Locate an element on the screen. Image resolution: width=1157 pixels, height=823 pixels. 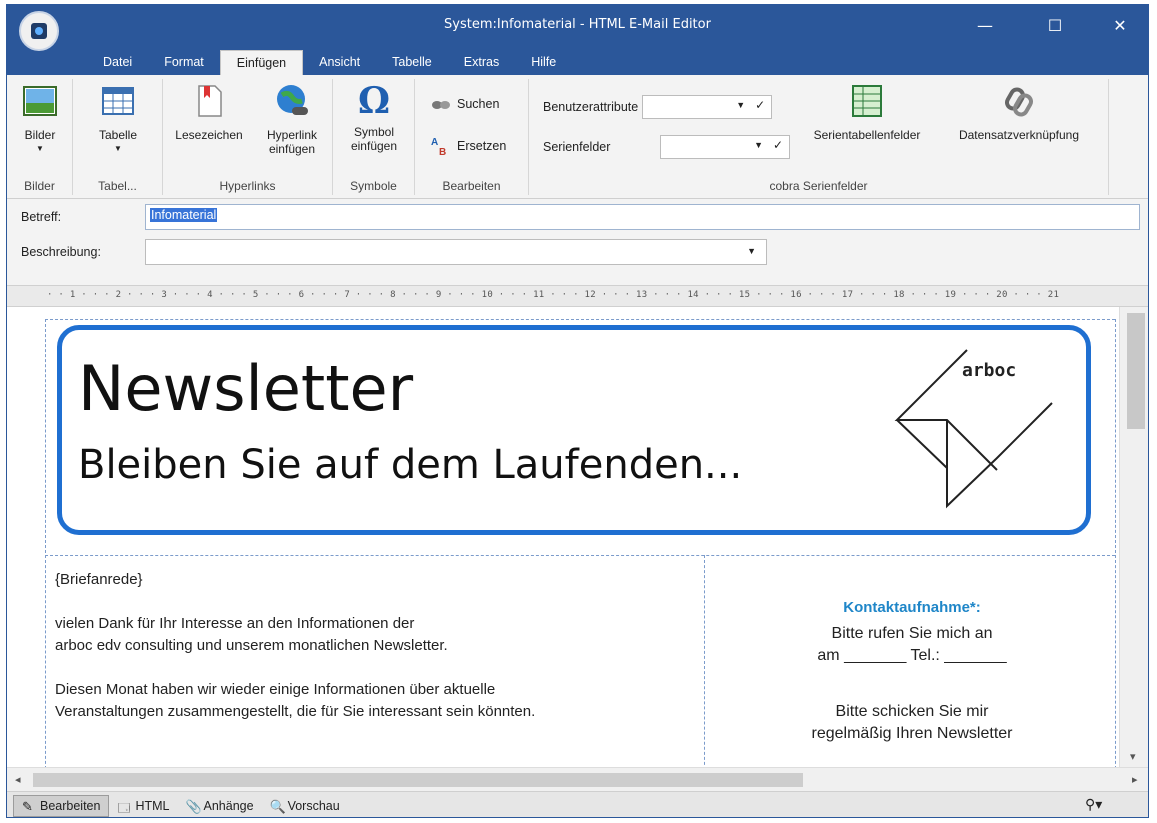
scroll-down-icon: ▾ is located at coordinates (1133, 756).